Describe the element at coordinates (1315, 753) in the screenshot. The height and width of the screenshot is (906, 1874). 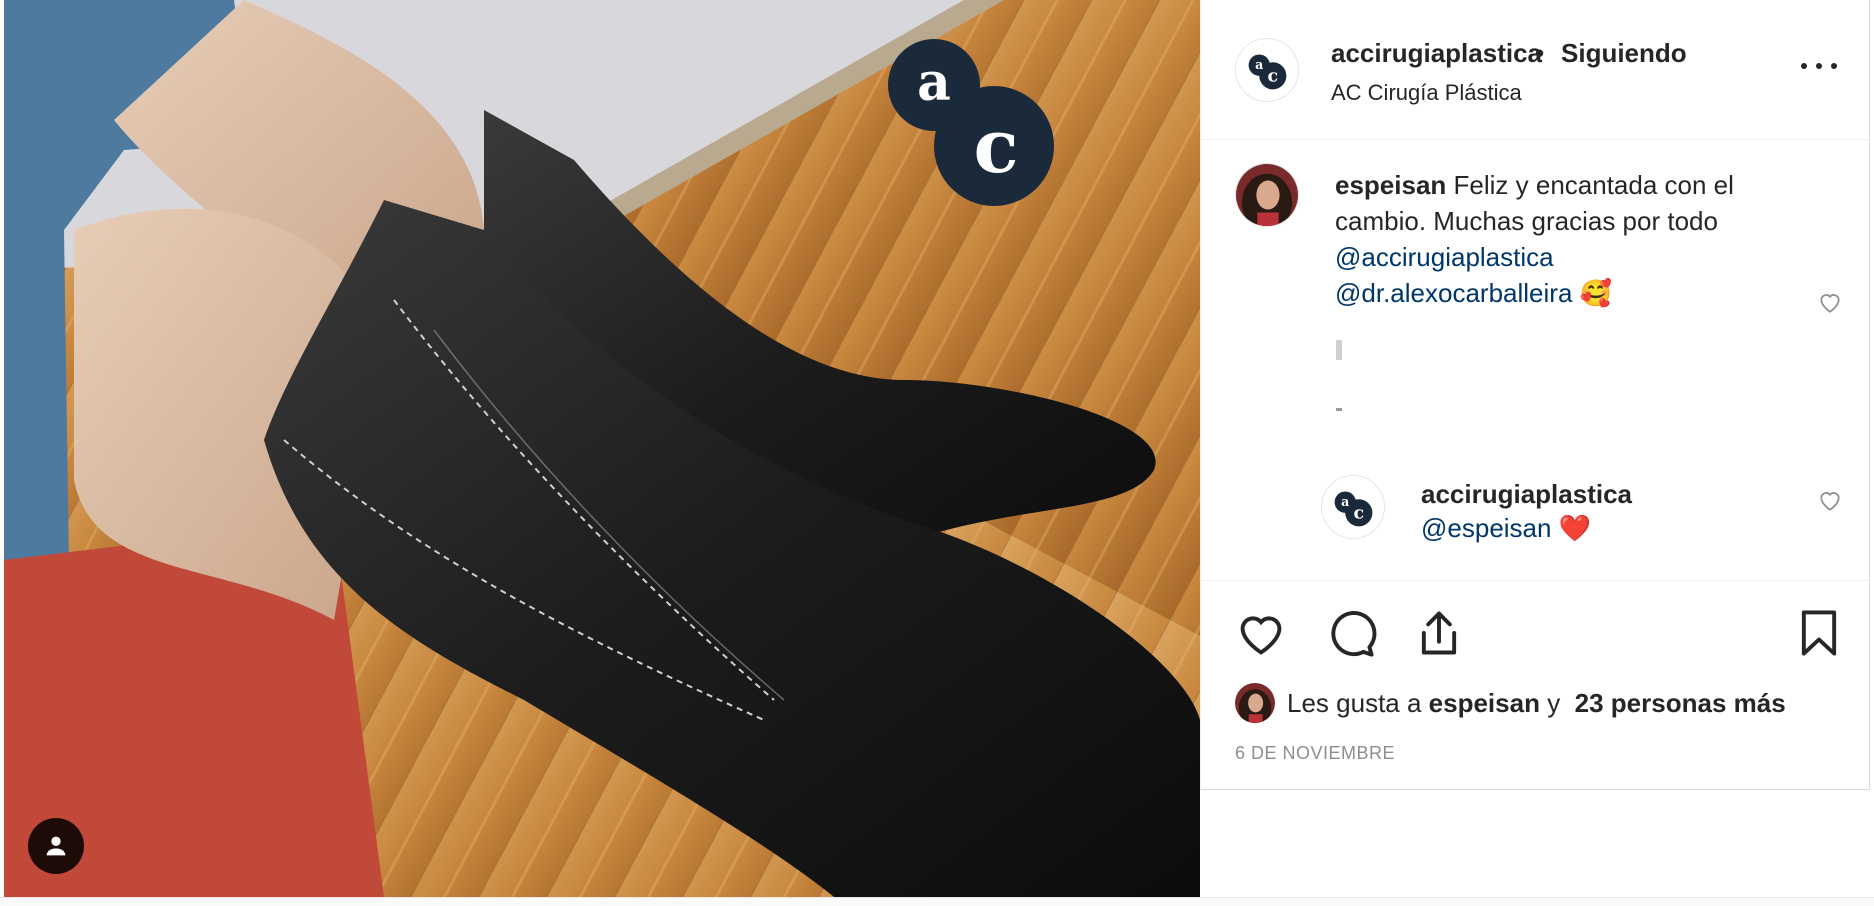
I see `post-date: 6 DE NOVIEMBRE` at that location.